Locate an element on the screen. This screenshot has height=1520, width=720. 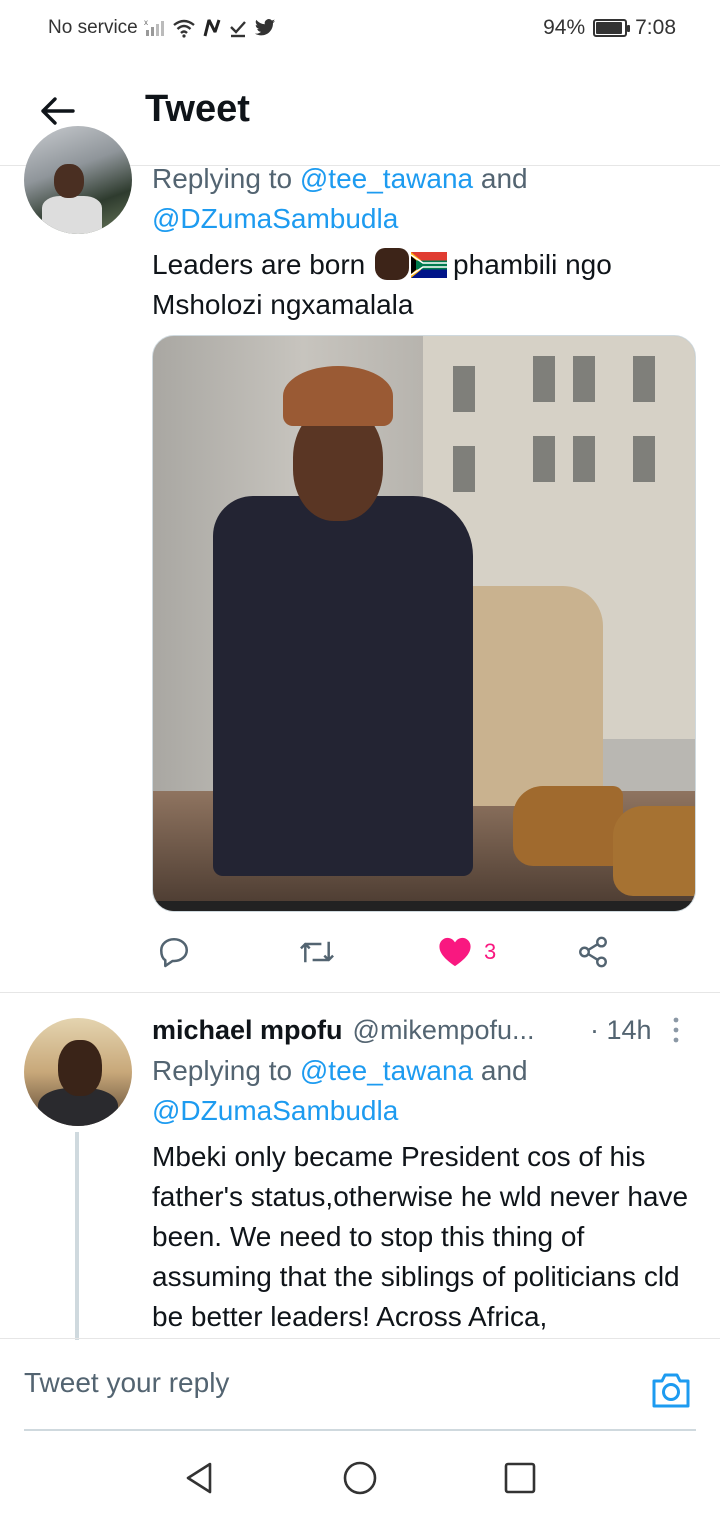
svg-text: x is located at coordinates (146, 23).